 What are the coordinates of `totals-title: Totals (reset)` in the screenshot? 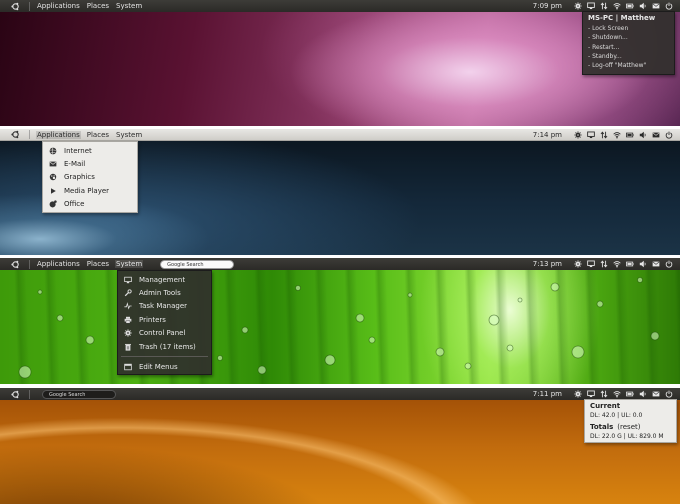 It's located at (630, 427).